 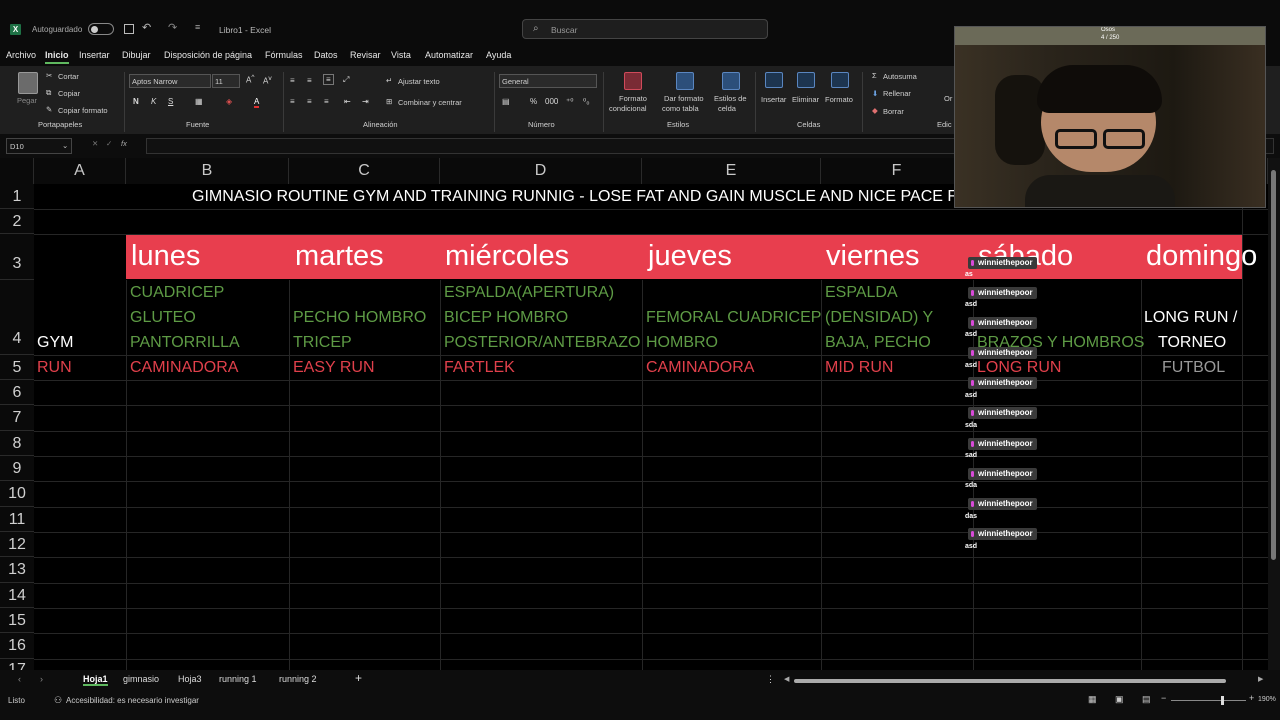 I want to click on insert-function-icon: fx, so click(x=124, y=143).